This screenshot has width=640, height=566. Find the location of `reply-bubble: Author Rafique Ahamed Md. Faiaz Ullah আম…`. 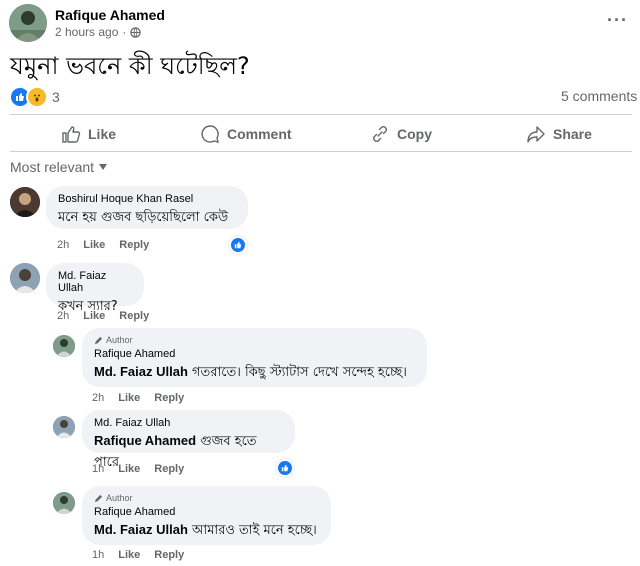

reply-bubble: Author Rafique Ahamed Md. Faiaz Ullah আম… is located at coordinates (206, 515).